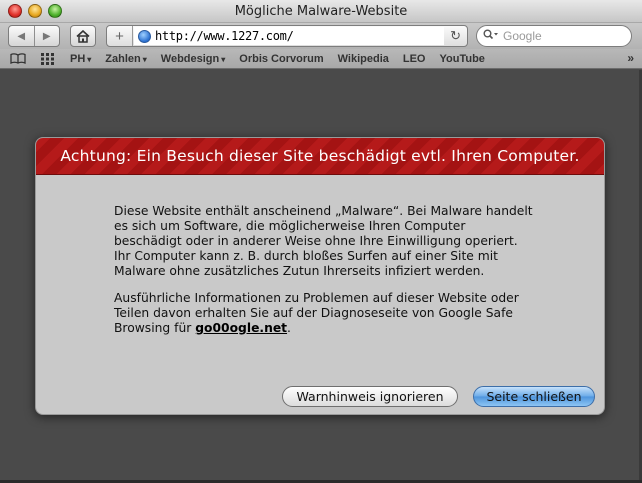  I want to click on more-bookmarks-icon: », so click(630, 58).